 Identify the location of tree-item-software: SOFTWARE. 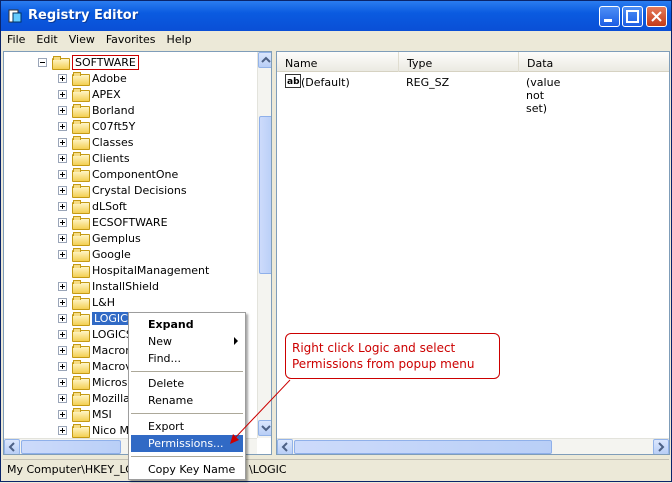
(88, 62).